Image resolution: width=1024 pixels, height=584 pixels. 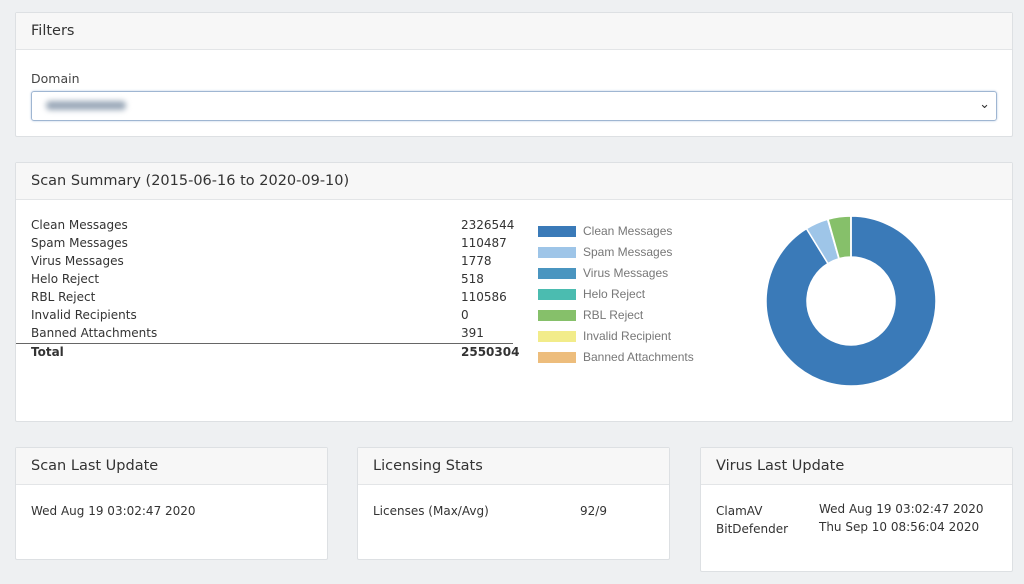 What do you see at coordinates (627, 336) in the screenshot?
I see `legend-label: Invalid Recipient` at bounding box center [627, 336].